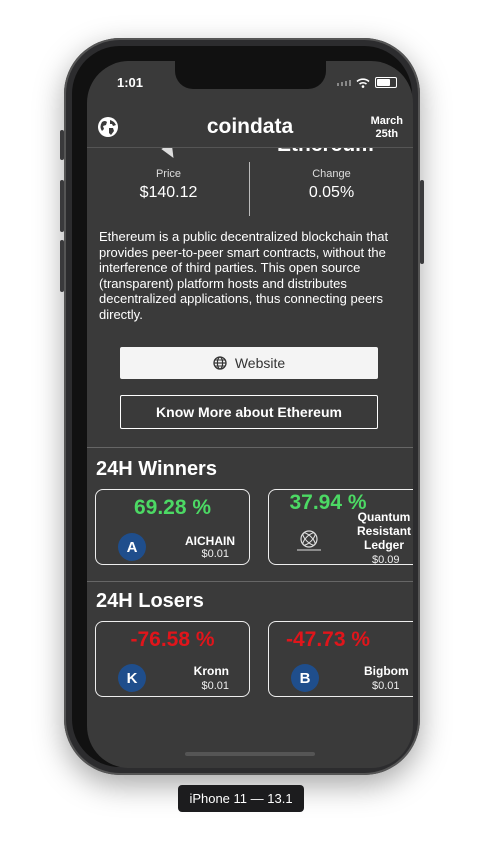 This screenshot has width=483, height=848. Describe the element at coordinates (363, 82) in the screenshot. I see `wifi-icon` at that location.